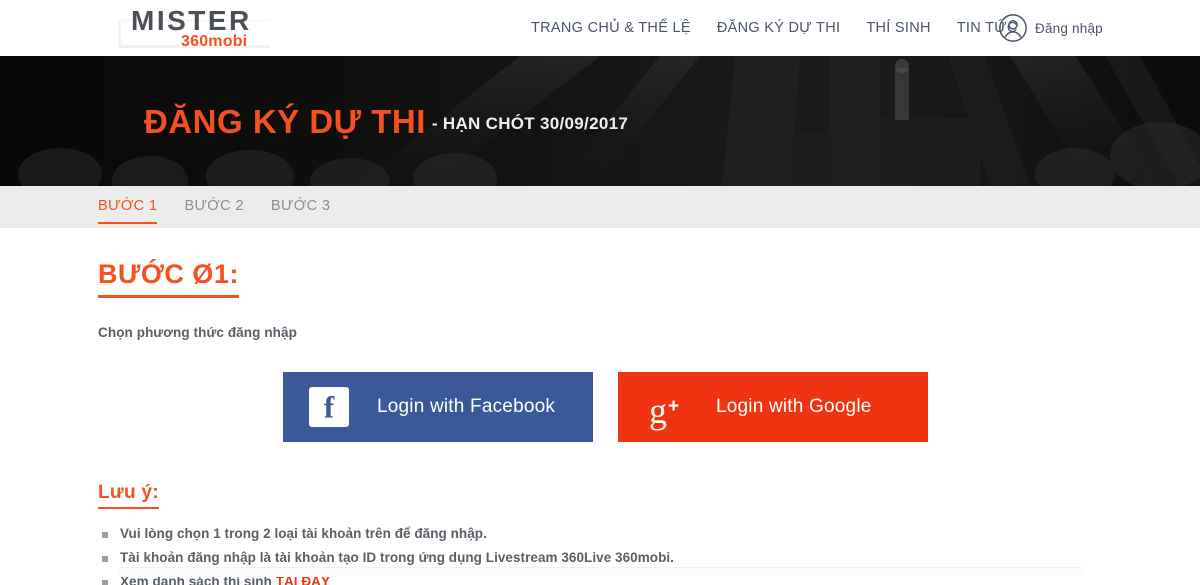  Describe the element at coordinates (214, 41) in the screenshot. I see `logo-secondary-text: 360mobi` at that location.